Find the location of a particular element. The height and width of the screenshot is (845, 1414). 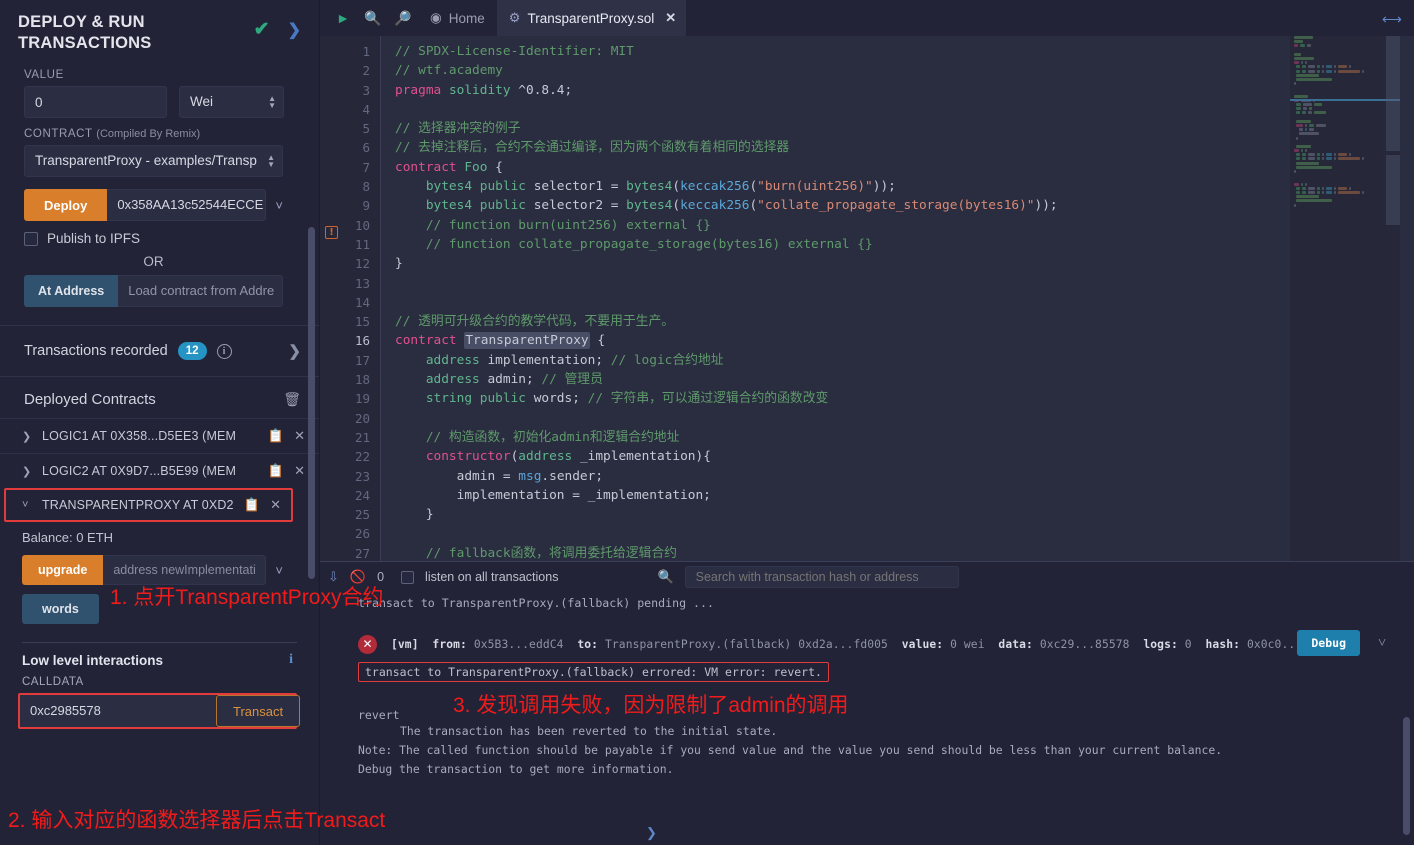

search-icon: 🔍 is located at coordinates (665, 577).